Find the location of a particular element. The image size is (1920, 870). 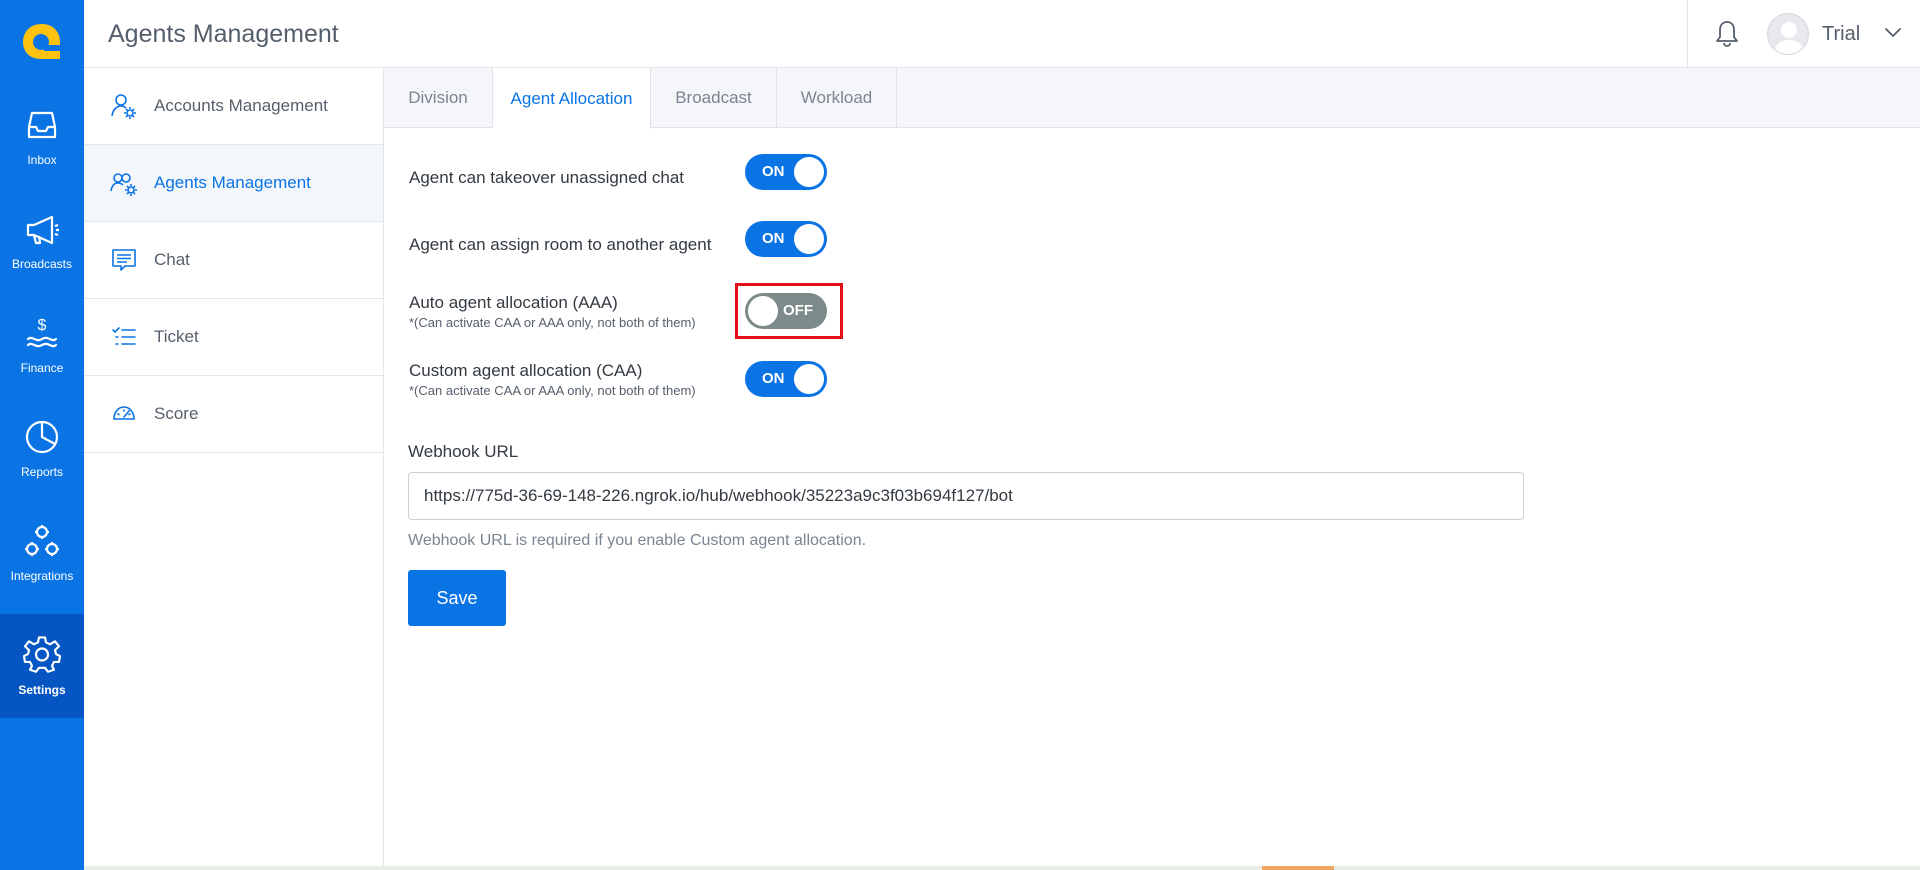

subnav-item-label: Ticket is located at coordinates (176, 336).